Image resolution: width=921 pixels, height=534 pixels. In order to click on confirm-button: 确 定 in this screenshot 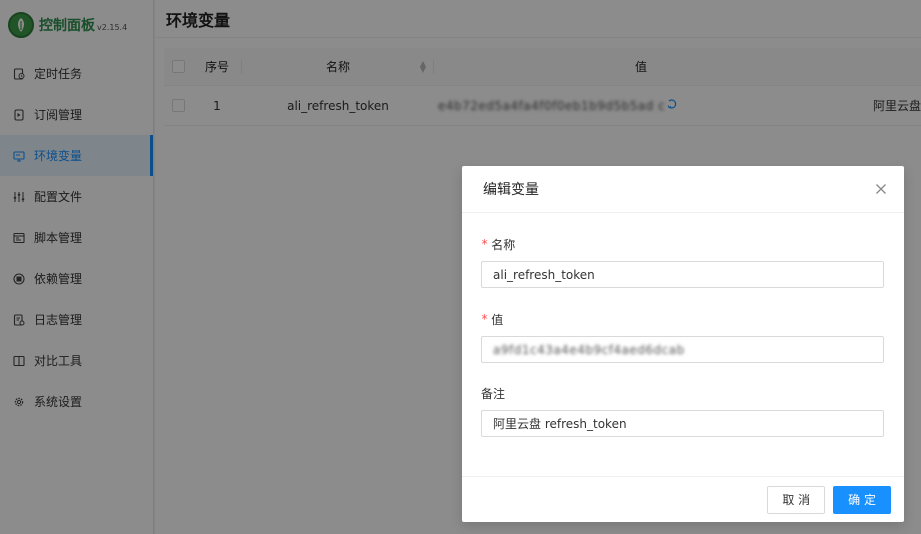, I will do `click(862, 499)`.